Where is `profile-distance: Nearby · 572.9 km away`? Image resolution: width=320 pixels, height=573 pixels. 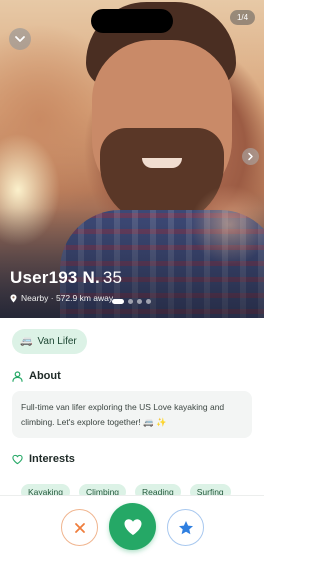 profile-distance: Nearby · 572.9 km away is located at coordinates (61, 298).